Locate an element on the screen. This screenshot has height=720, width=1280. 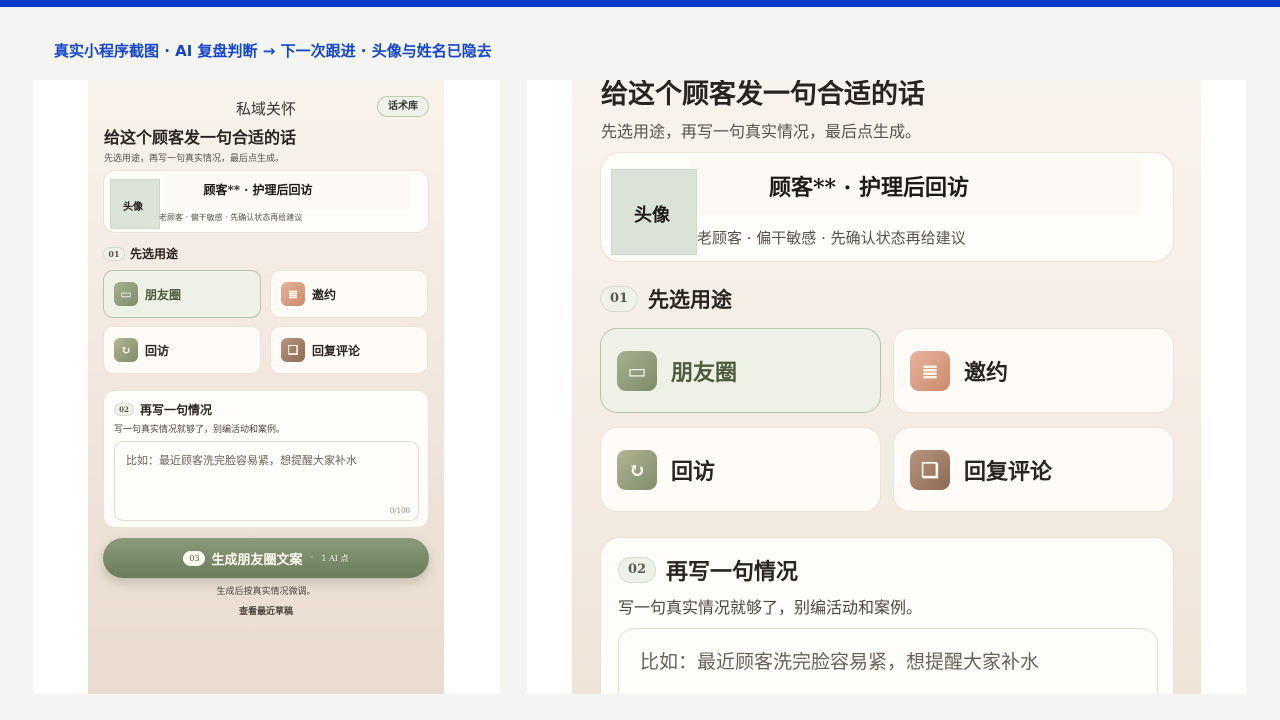
purpose-option-reply-comment-zoomed: ❏ 回复评论 is located at coordinates (1033, 469).